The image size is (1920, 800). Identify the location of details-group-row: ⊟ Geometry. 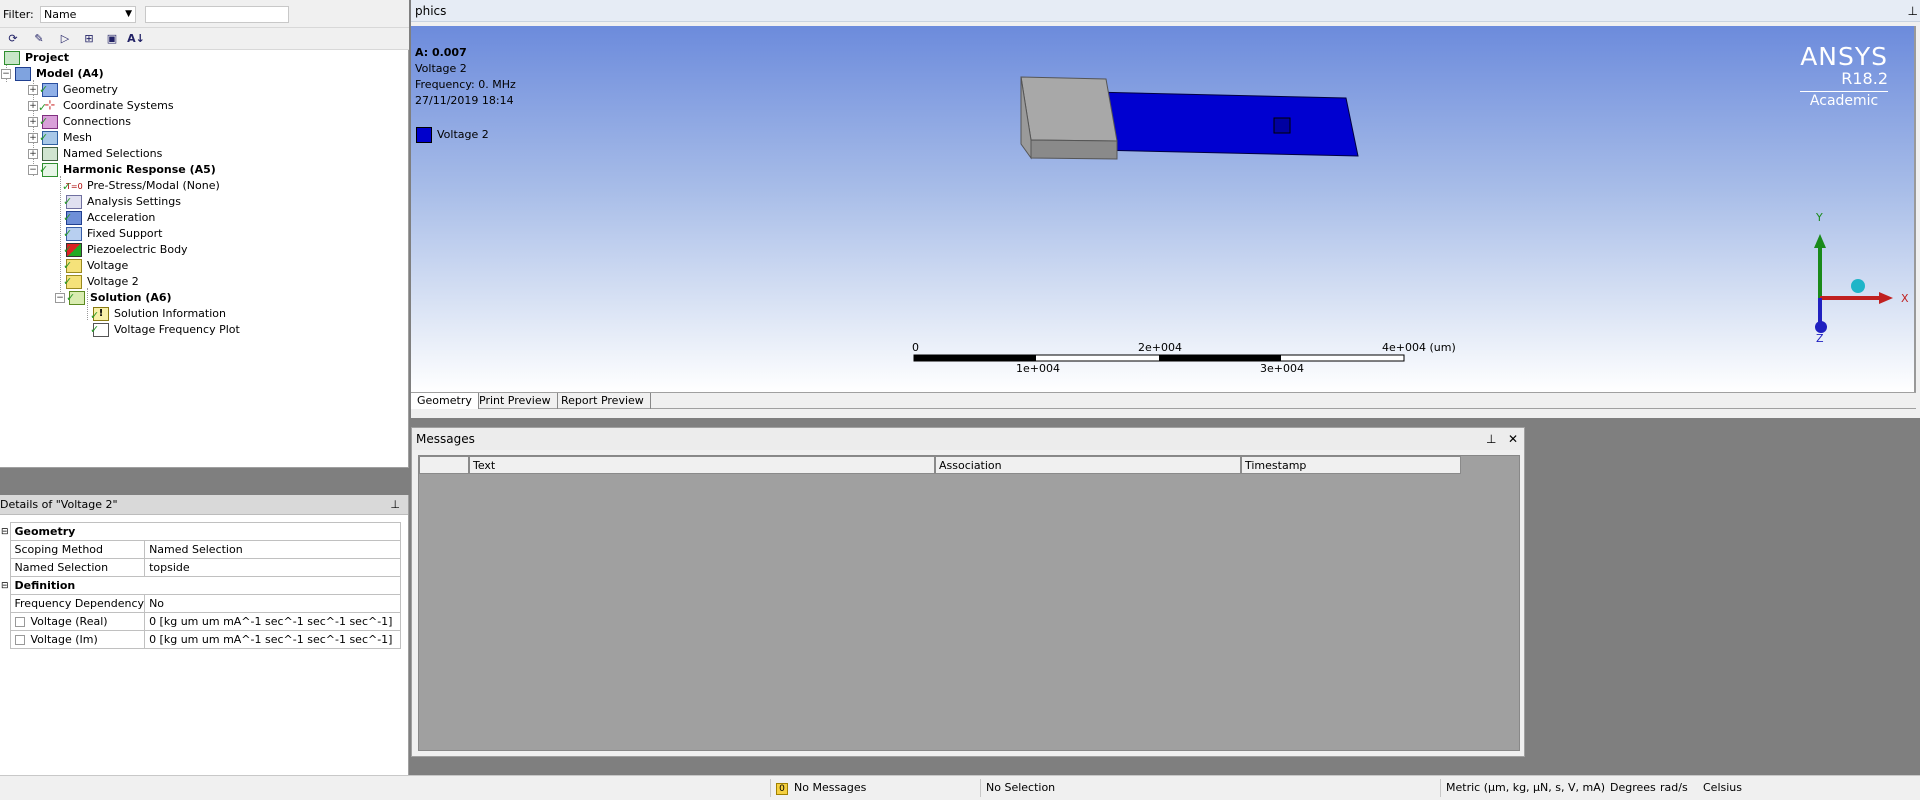
(200, 531).